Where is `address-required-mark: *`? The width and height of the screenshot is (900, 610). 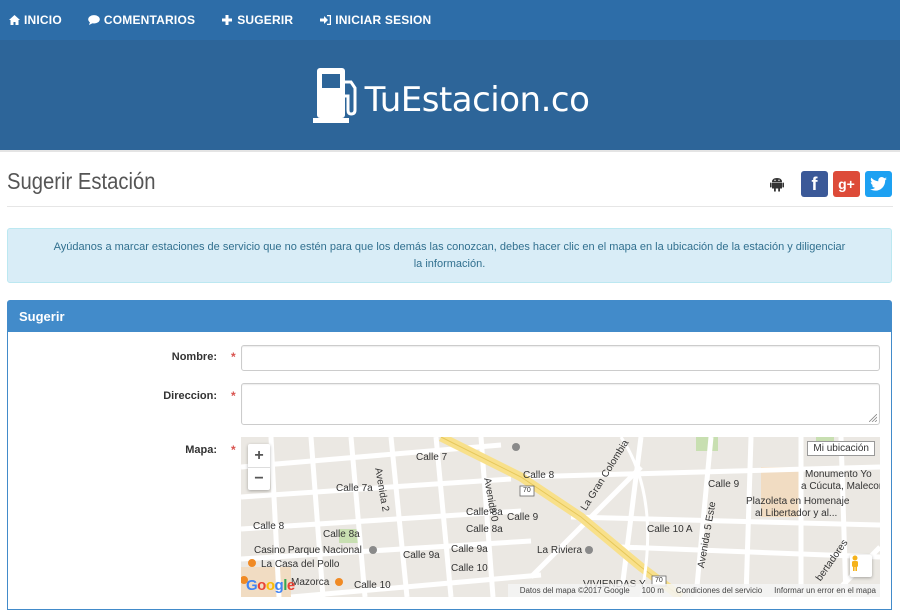 address-required-mark: * is located at coordinates (233, 396).